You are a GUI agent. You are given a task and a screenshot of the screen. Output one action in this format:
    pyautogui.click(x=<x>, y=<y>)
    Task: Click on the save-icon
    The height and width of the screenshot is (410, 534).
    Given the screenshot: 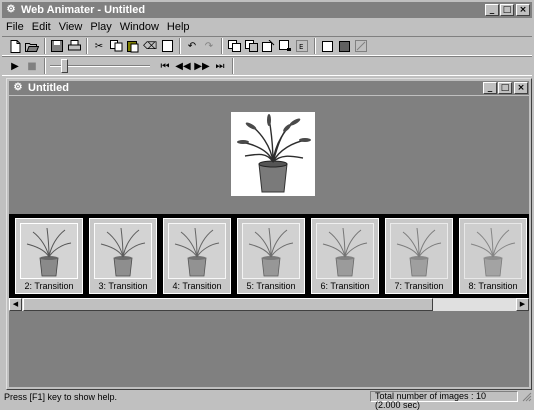 What is the action you would take?
    pyautogui.click(x=57, y=46)
    